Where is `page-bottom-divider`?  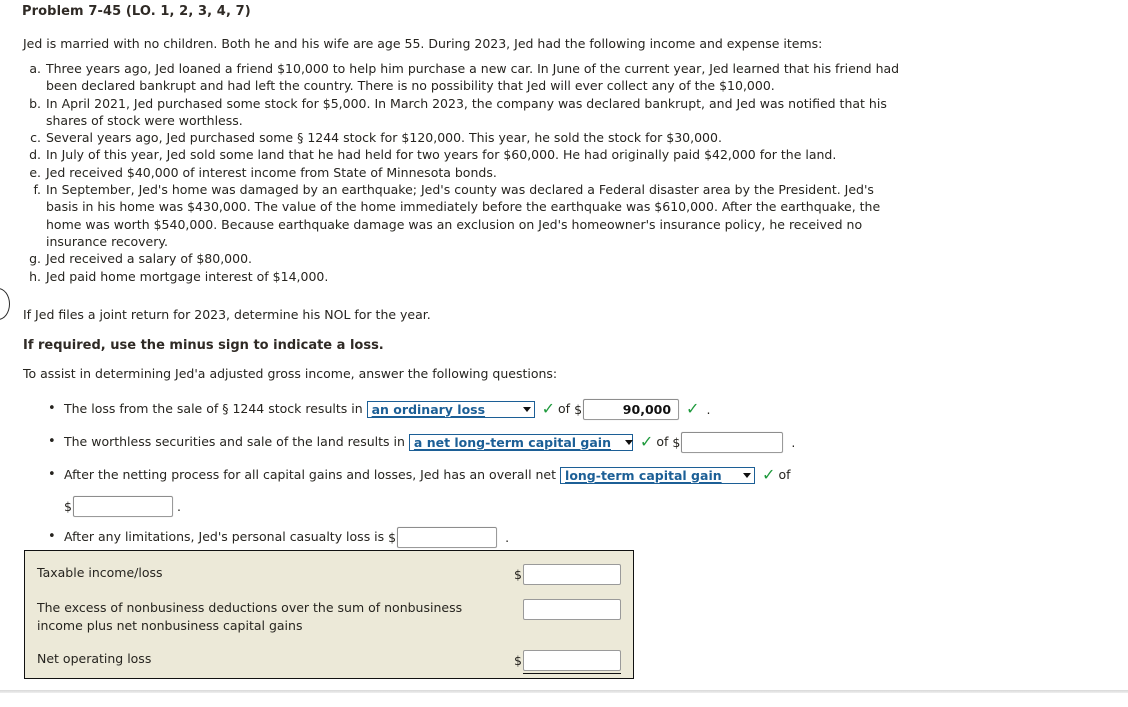 page-bottom-divider is located at coordinates (564, 691).